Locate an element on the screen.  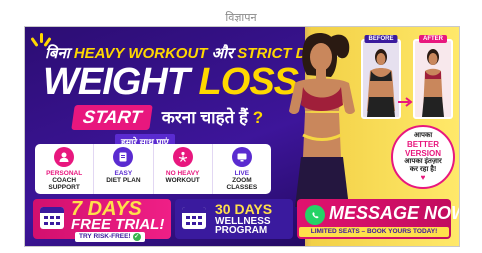
feature-line: SUPPORT is located at coordinates (64, 187).